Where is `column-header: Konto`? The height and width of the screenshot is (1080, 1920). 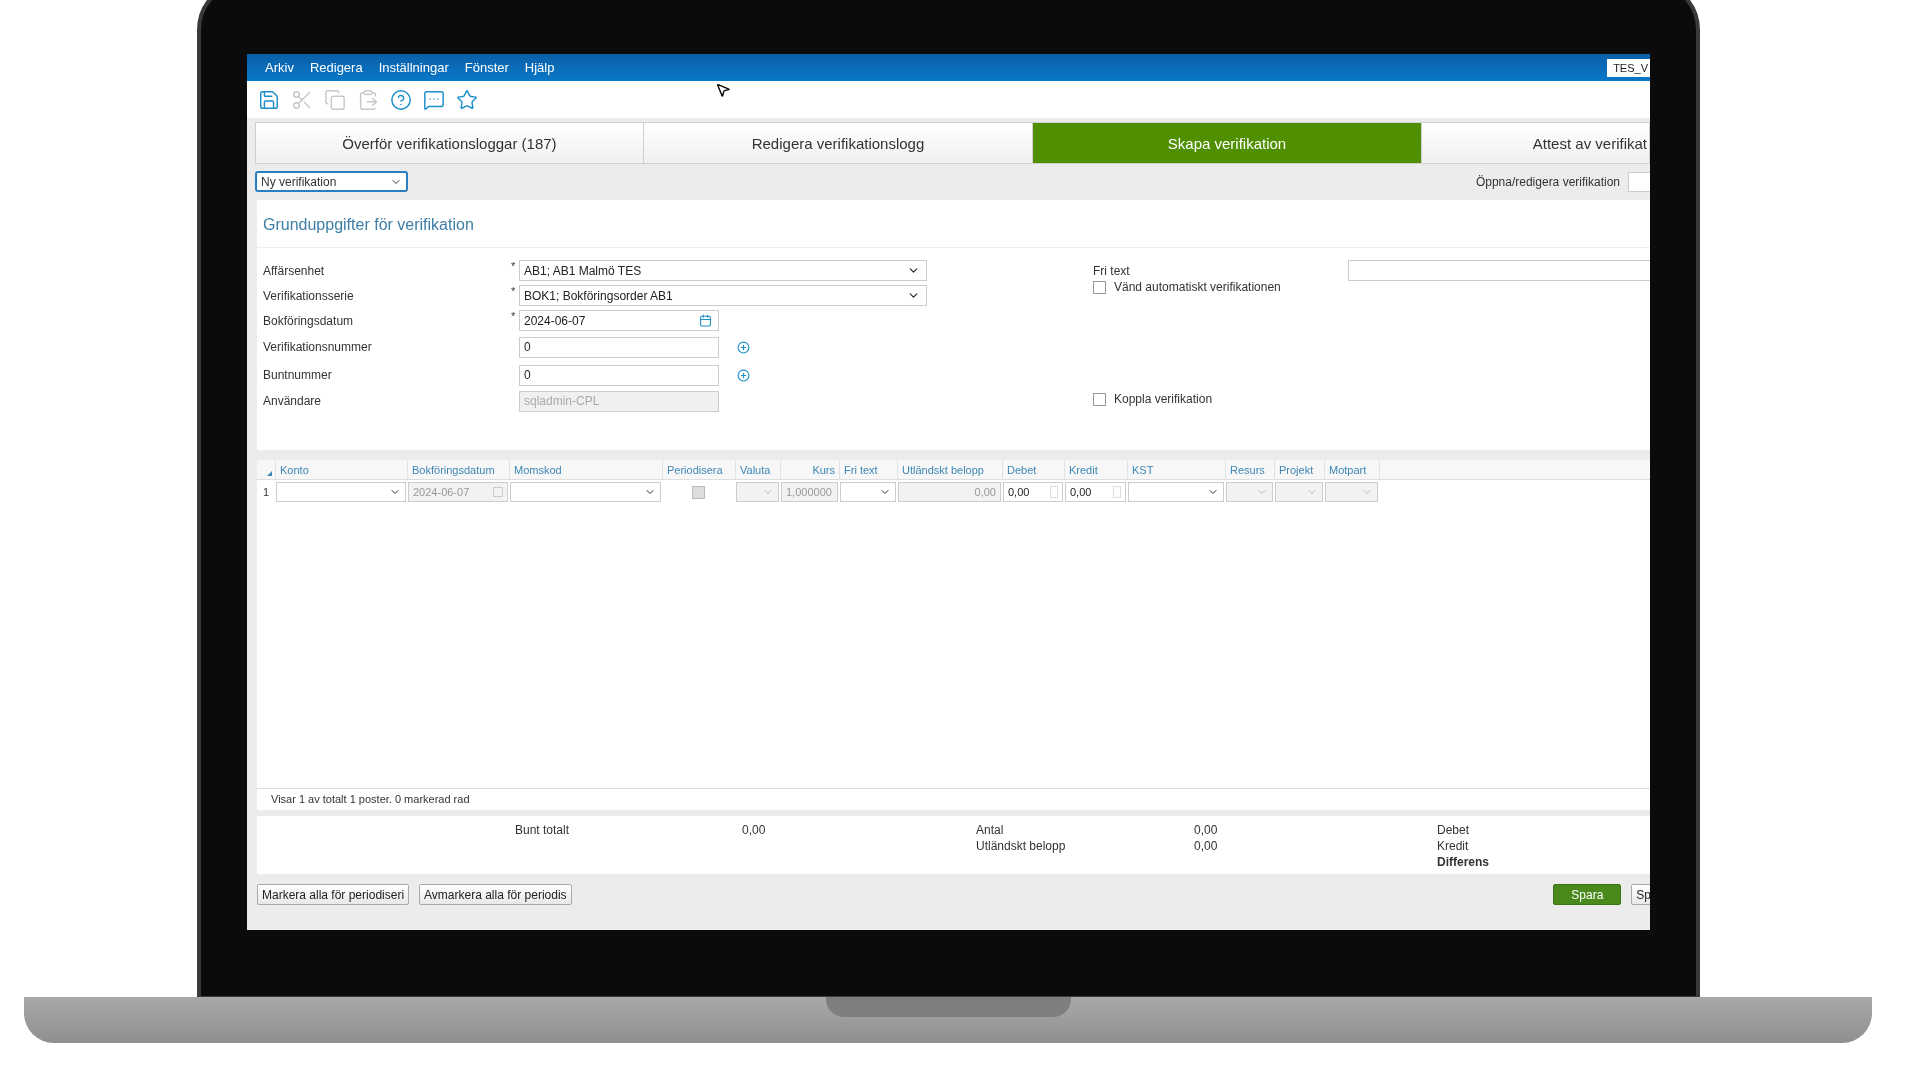
column-header: Konto is located at coordinates (342, 469).